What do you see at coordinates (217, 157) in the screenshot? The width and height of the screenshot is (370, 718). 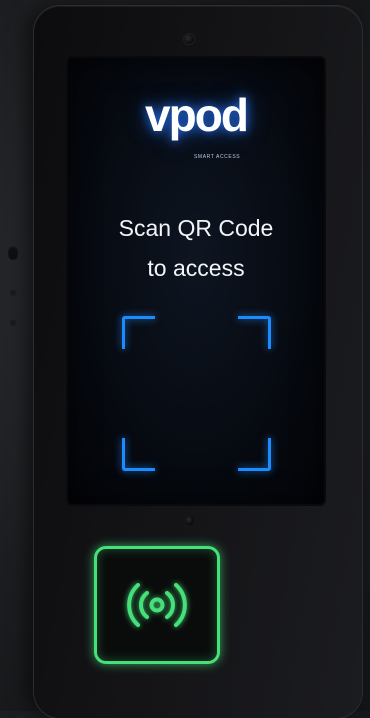 I see `brand-tagline: SMART ACCESS` at bounding box center [217, 157].